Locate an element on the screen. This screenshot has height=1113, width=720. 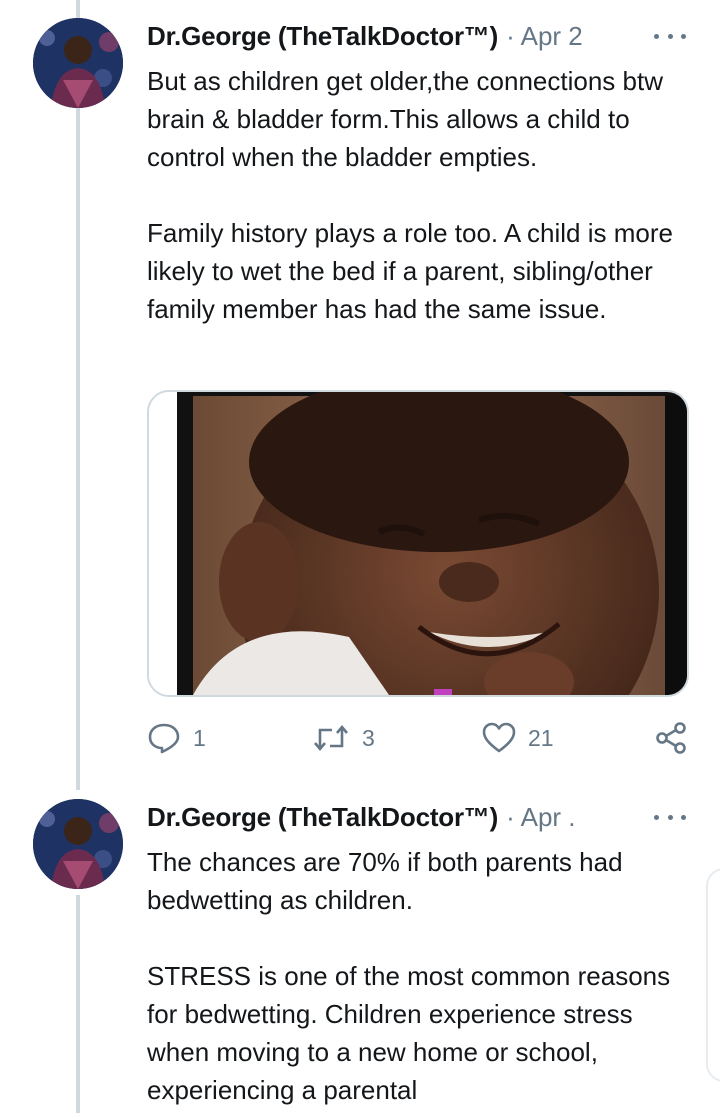
share-button is located at coordinates (671, 738).